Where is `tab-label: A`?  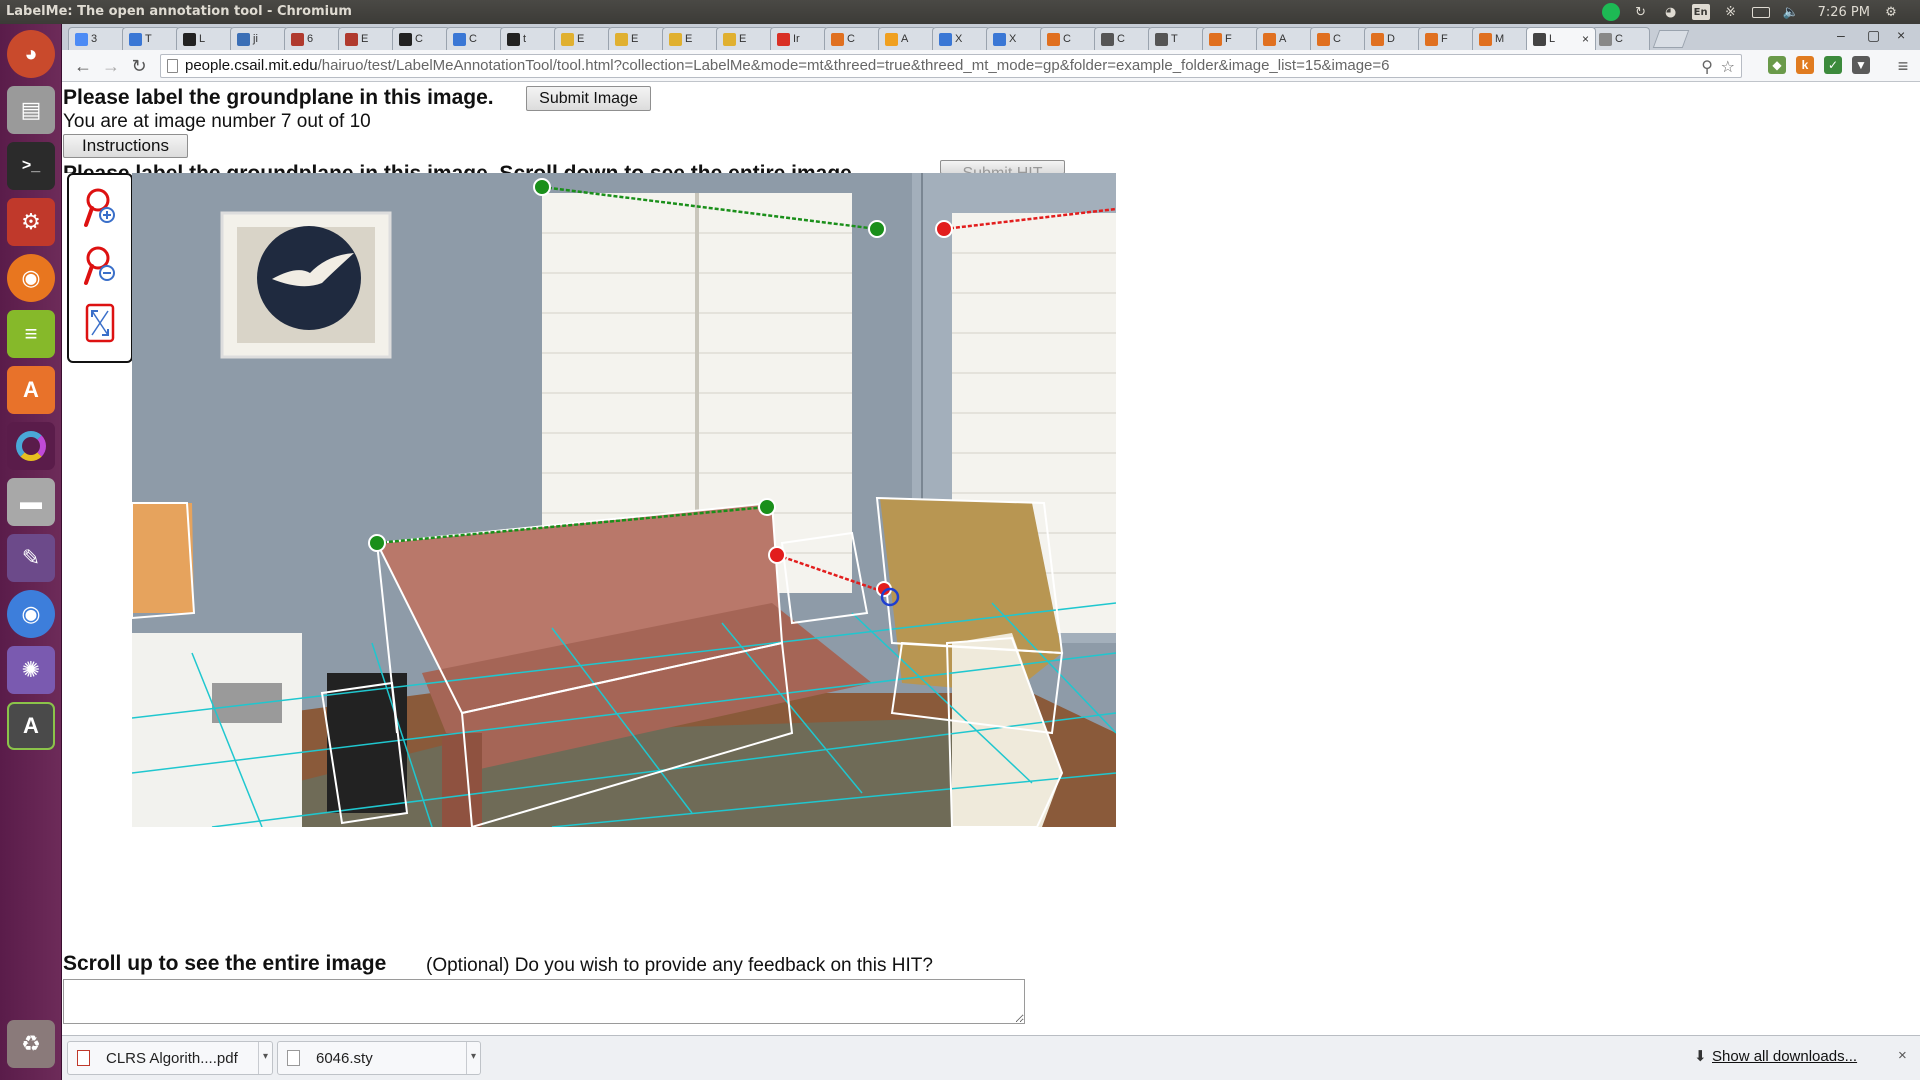 tab-label: A is located at coordinates (1283, 39).